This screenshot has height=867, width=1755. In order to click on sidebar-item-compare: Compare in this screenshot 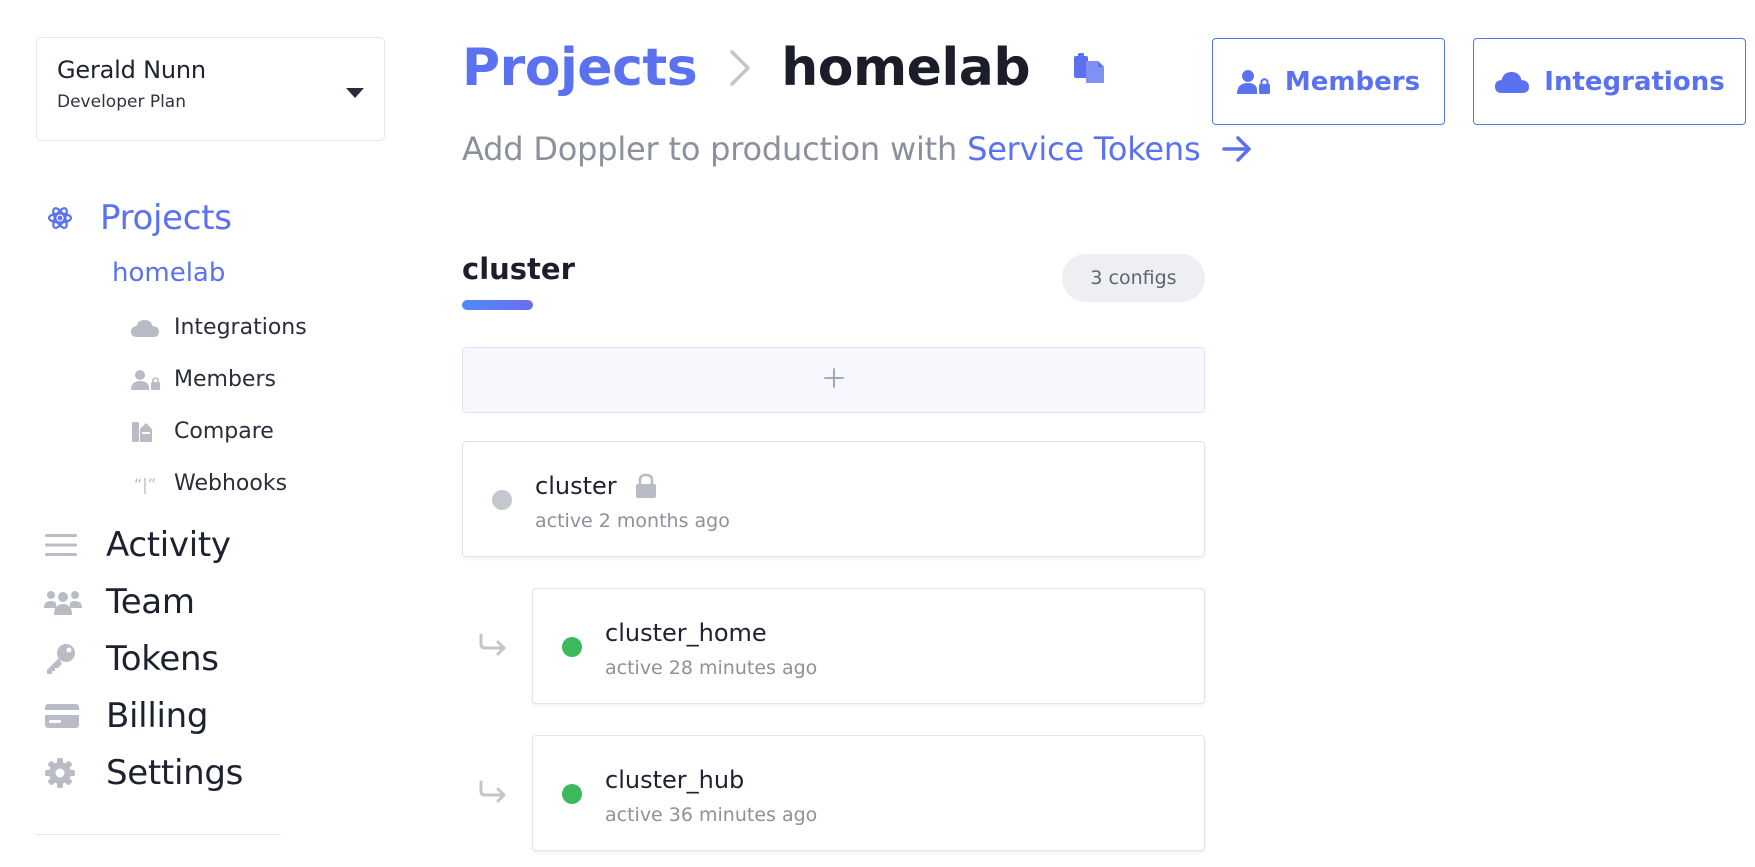, I will do `click(202, 431)`.